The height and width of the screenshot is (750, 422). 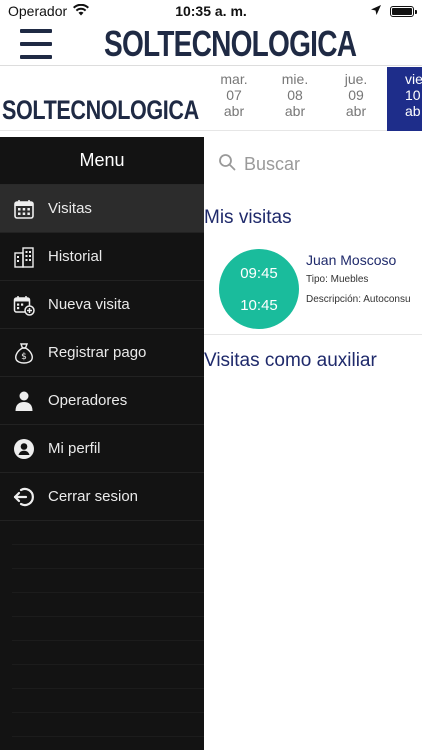 I want to click on day-number: 10, so click(x=413, y=95).